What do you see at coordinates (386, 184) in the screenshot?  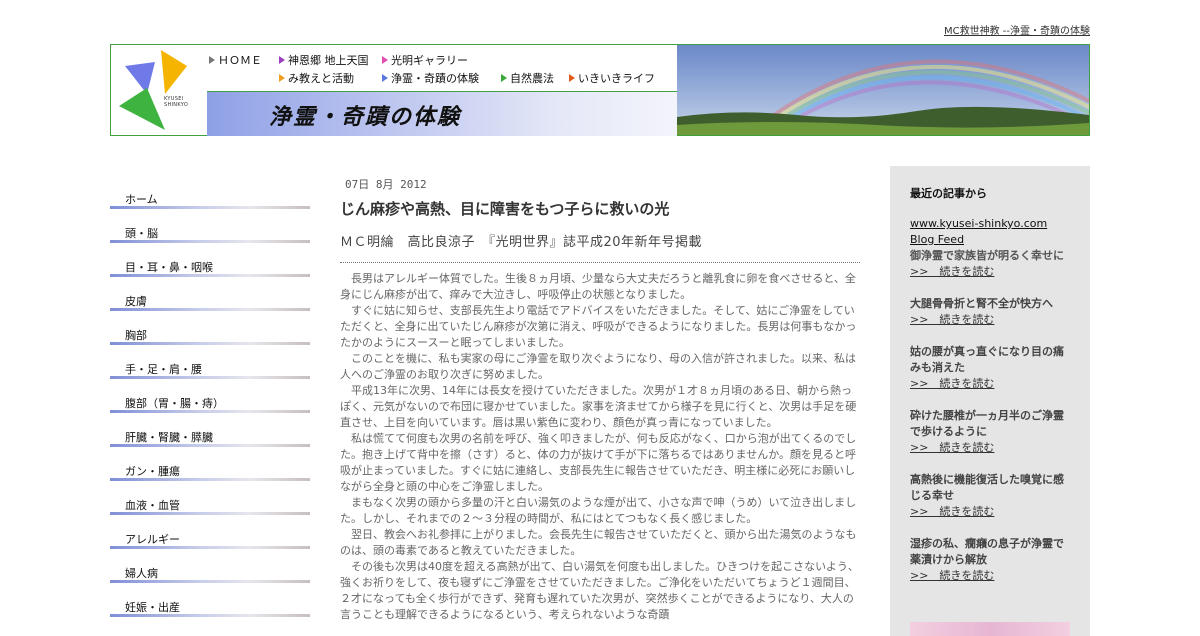 I see `post-date: 07日 8月 2012` at bounding box center [386, 184].